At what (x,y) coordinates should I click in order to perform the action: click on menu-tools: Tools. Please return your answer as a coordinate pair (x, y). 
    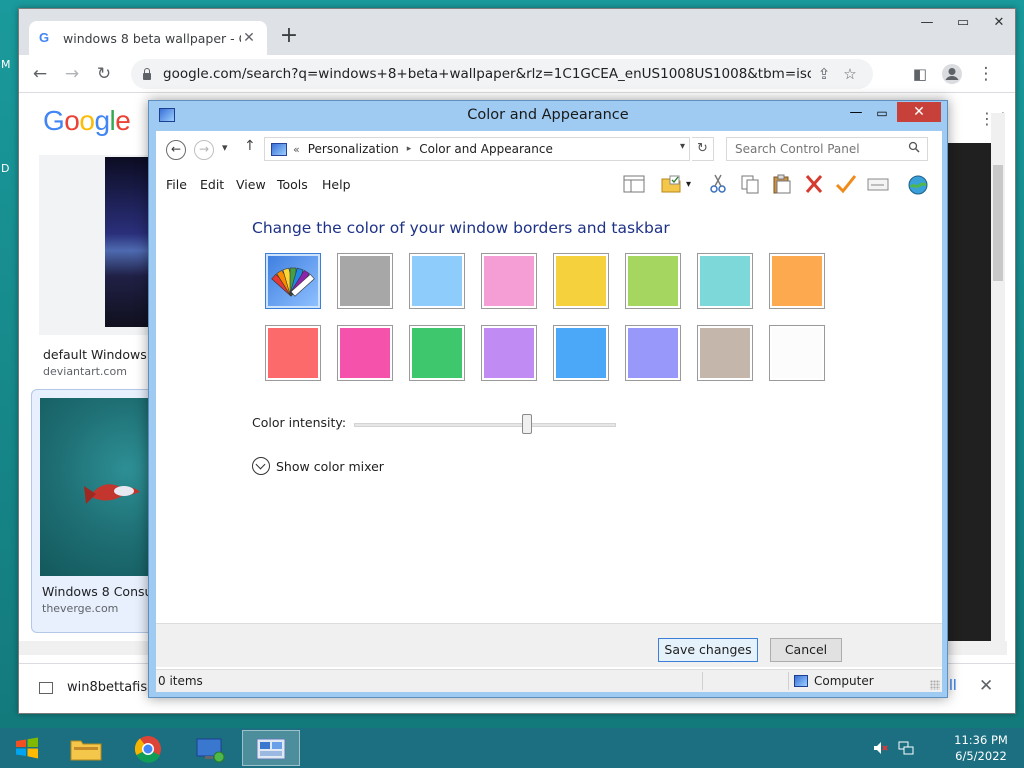
    Looking at the image, I should click on (292, 184).